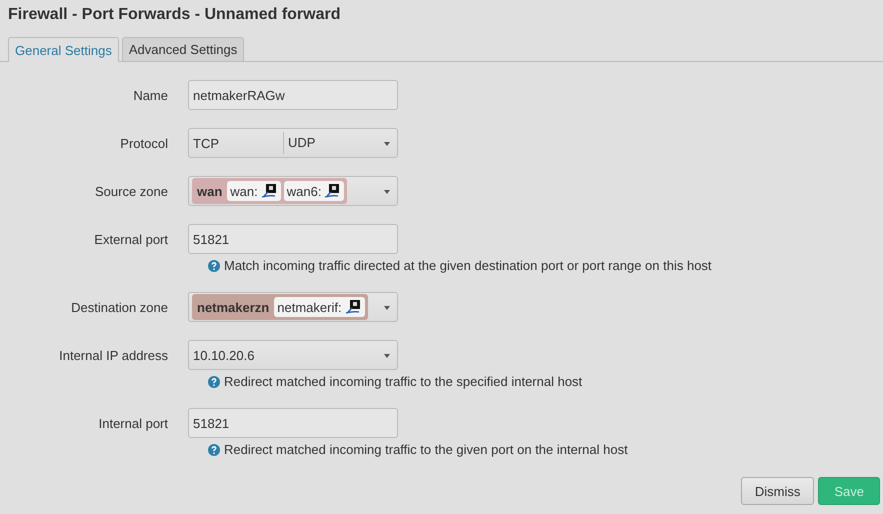 The width and height of the screenshot is (883, 514). What do you see at coordinates (133, 423) in the screenshot?
I see `field-label: Internal port` at bounding box center [133, 423].